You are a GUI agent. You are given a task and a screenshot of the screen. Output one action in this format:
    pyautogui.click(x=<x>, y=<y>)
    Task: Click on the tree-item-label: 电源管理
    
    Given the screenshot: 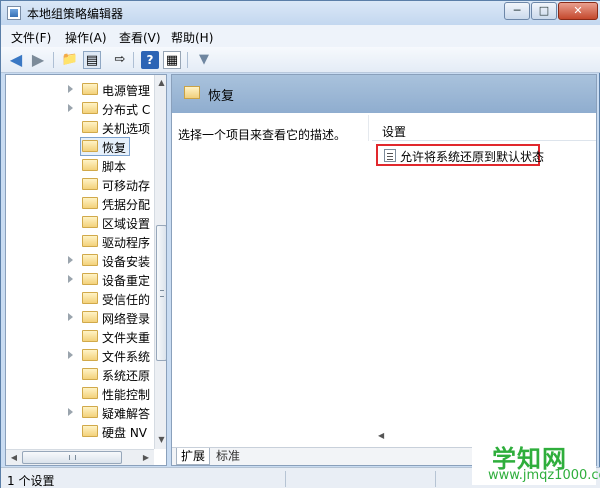 What is the action you would take?
    pyautogui.click(x=126, y=91)
    